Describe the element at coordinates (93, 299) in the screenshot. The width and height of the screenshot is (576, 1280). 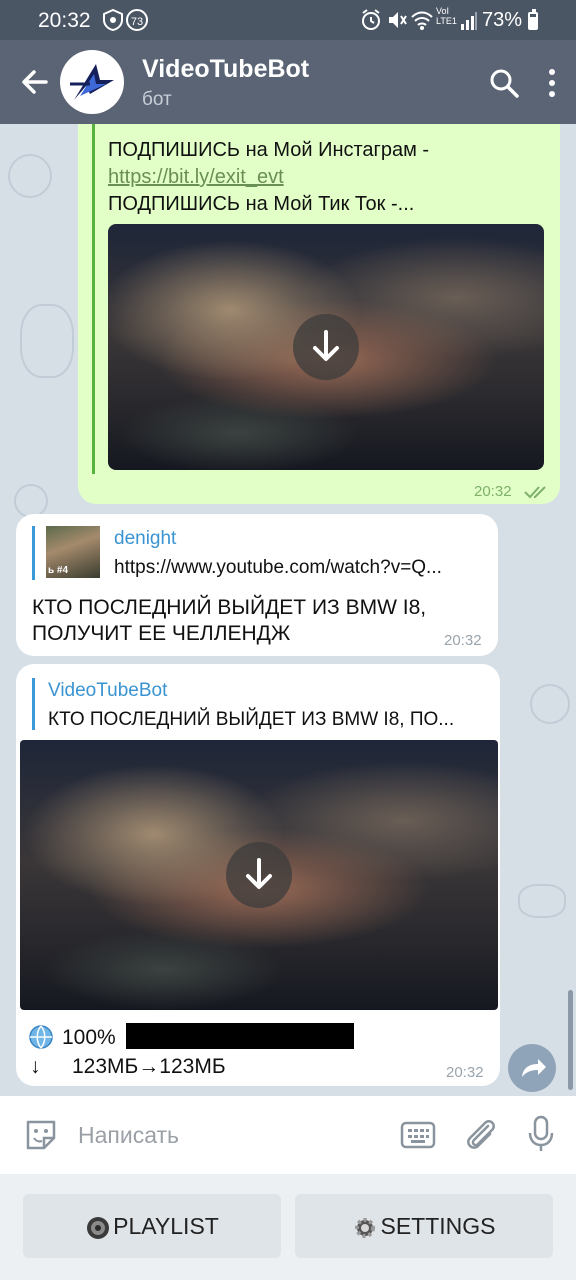
I see `forward-line` at that location.